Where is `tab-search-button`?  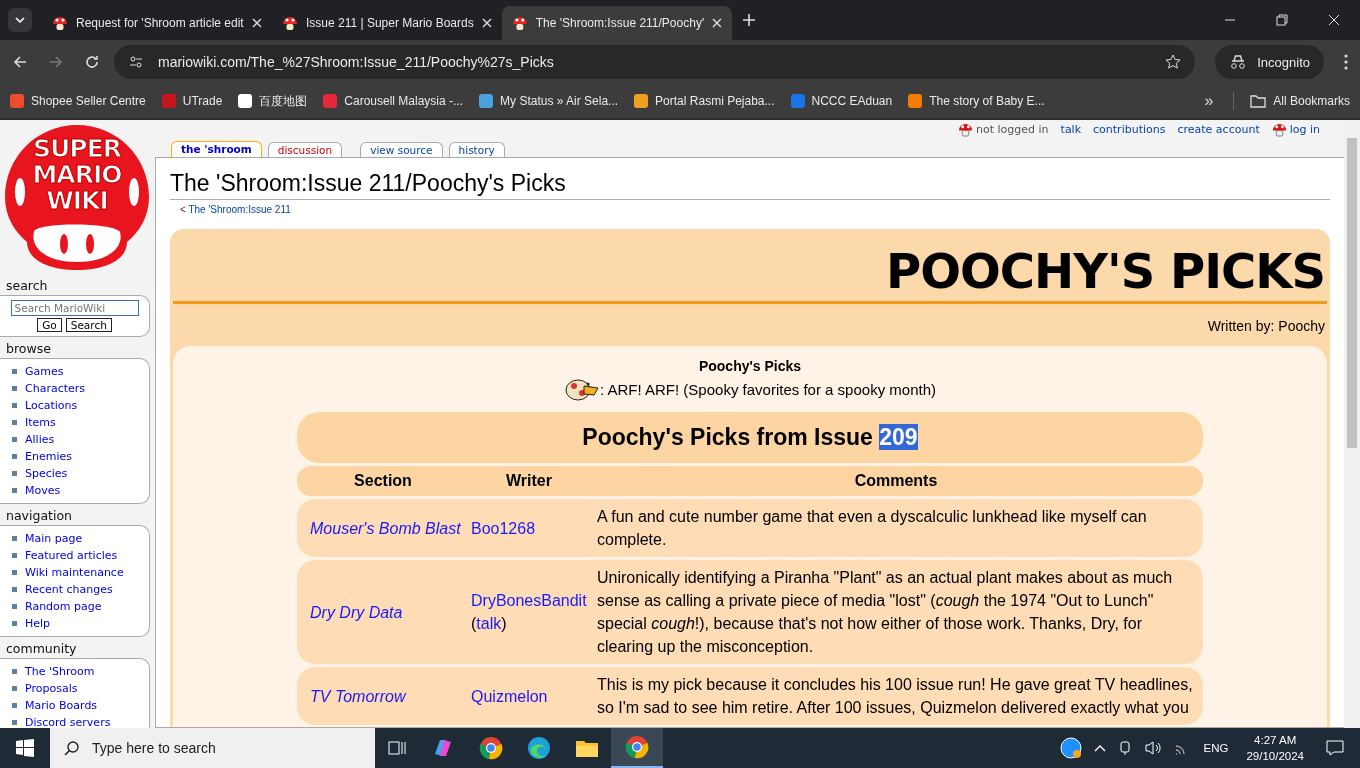
tab-search-button is located at coordinates (20, 20).